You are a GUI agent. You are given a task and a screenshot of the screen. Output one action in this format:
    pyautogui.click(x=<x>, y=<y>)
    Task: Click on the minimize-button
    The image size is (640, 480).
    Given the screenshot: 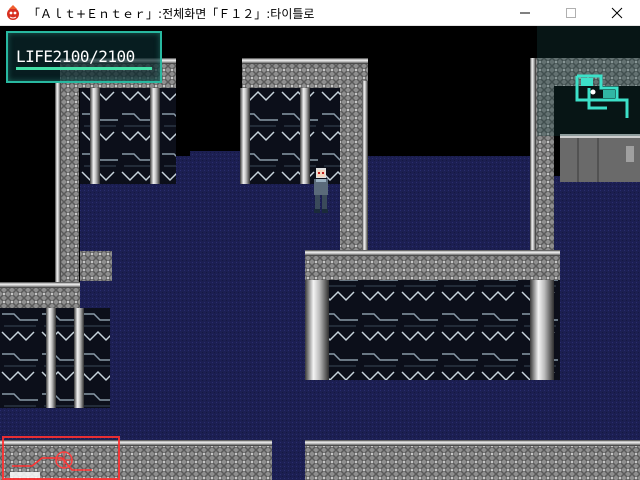 What is the action you would take?
    pyautogui.click(x=525, y=13)
    